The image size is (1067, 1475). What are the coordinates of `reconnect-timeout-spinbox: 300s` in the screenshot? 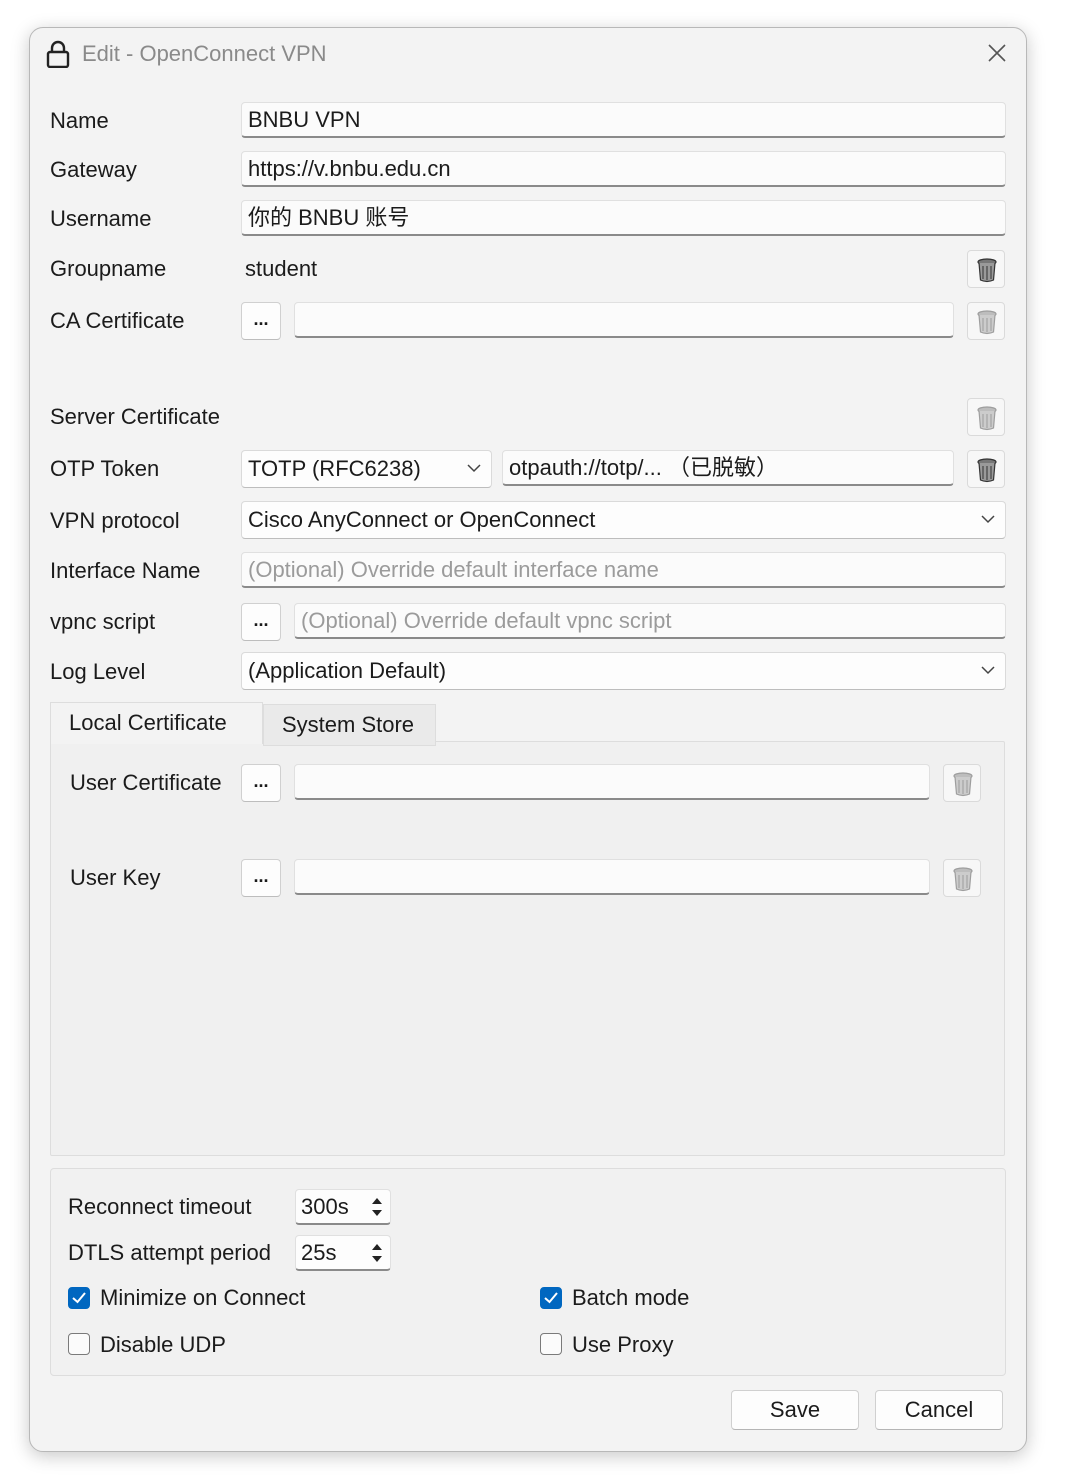 It's located at (343, 1207).